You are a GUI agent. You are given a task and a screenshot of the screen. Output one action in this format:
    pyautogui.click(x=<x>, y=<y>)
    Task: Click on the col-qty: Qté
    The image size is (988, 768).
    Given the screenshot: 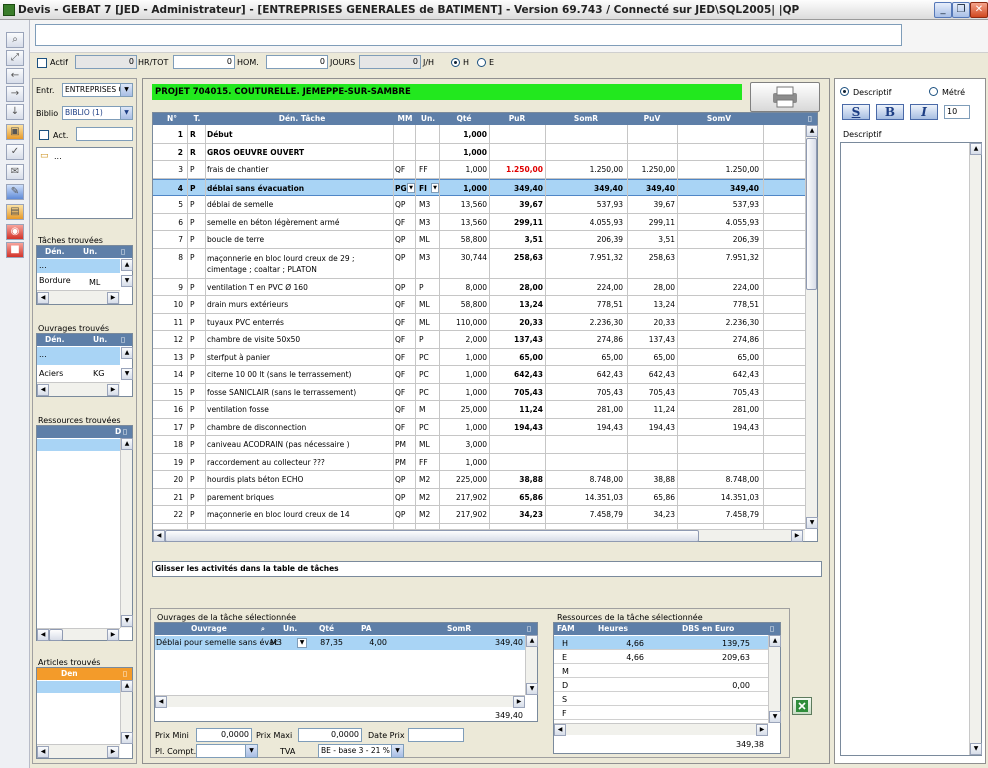 What is the action you would take?
    pyautogui.click(x=464, y=118)
    